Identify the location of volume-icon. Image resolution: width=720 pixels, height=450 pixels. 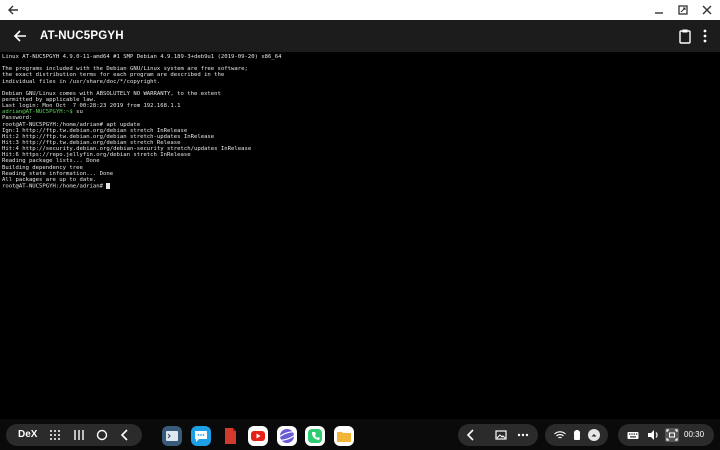
(653, 435).